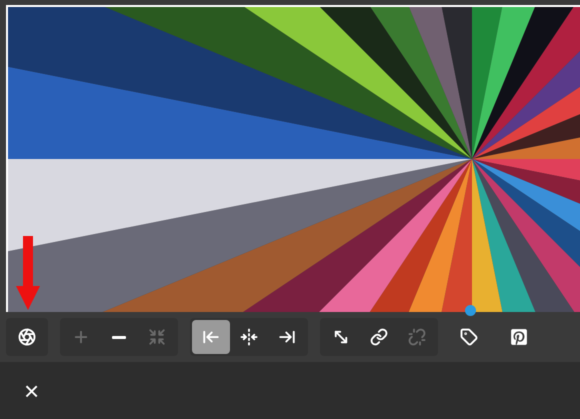  What do you see at coordinates (119, 337) in the screenshot?
I see `minus-icon` at bounding box center [119, 337].